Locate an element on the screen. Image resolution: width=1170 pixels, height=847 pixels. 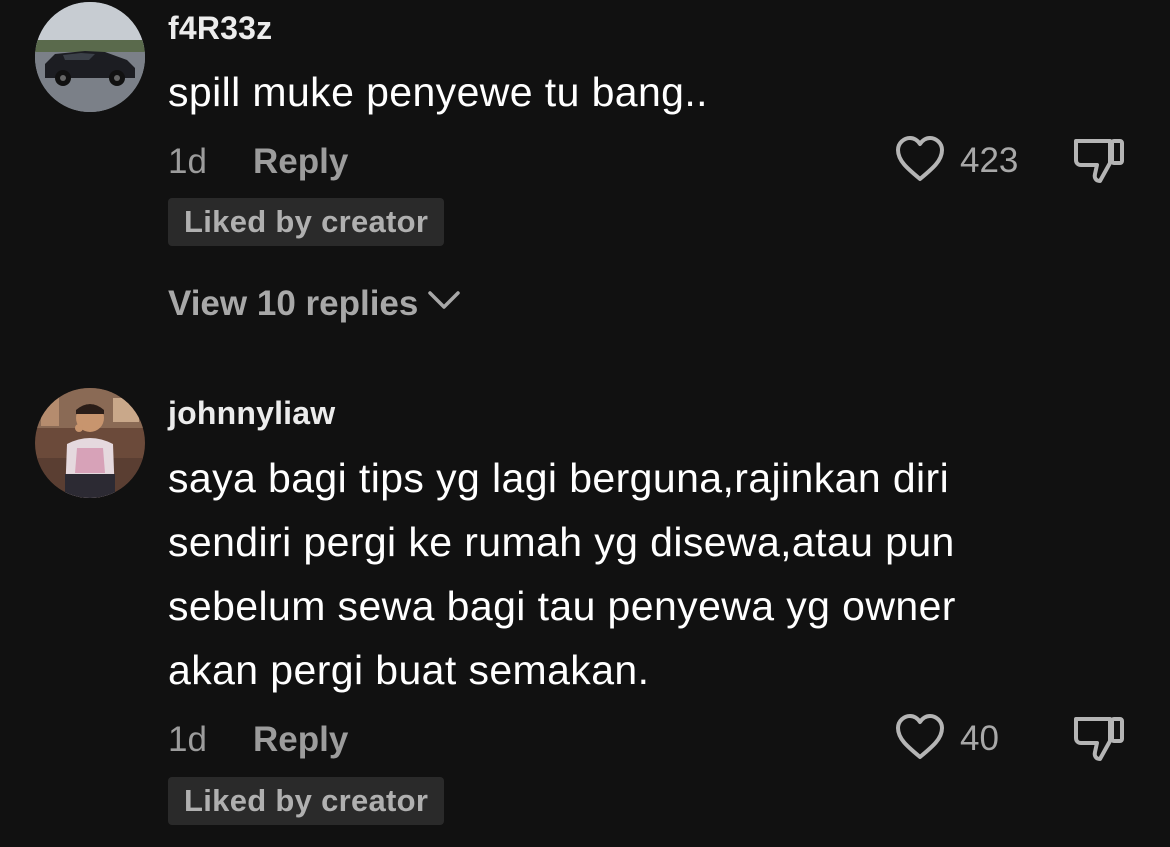
comment-text-line: akan pergi buat semakan. is located at coordinates (409, 670).